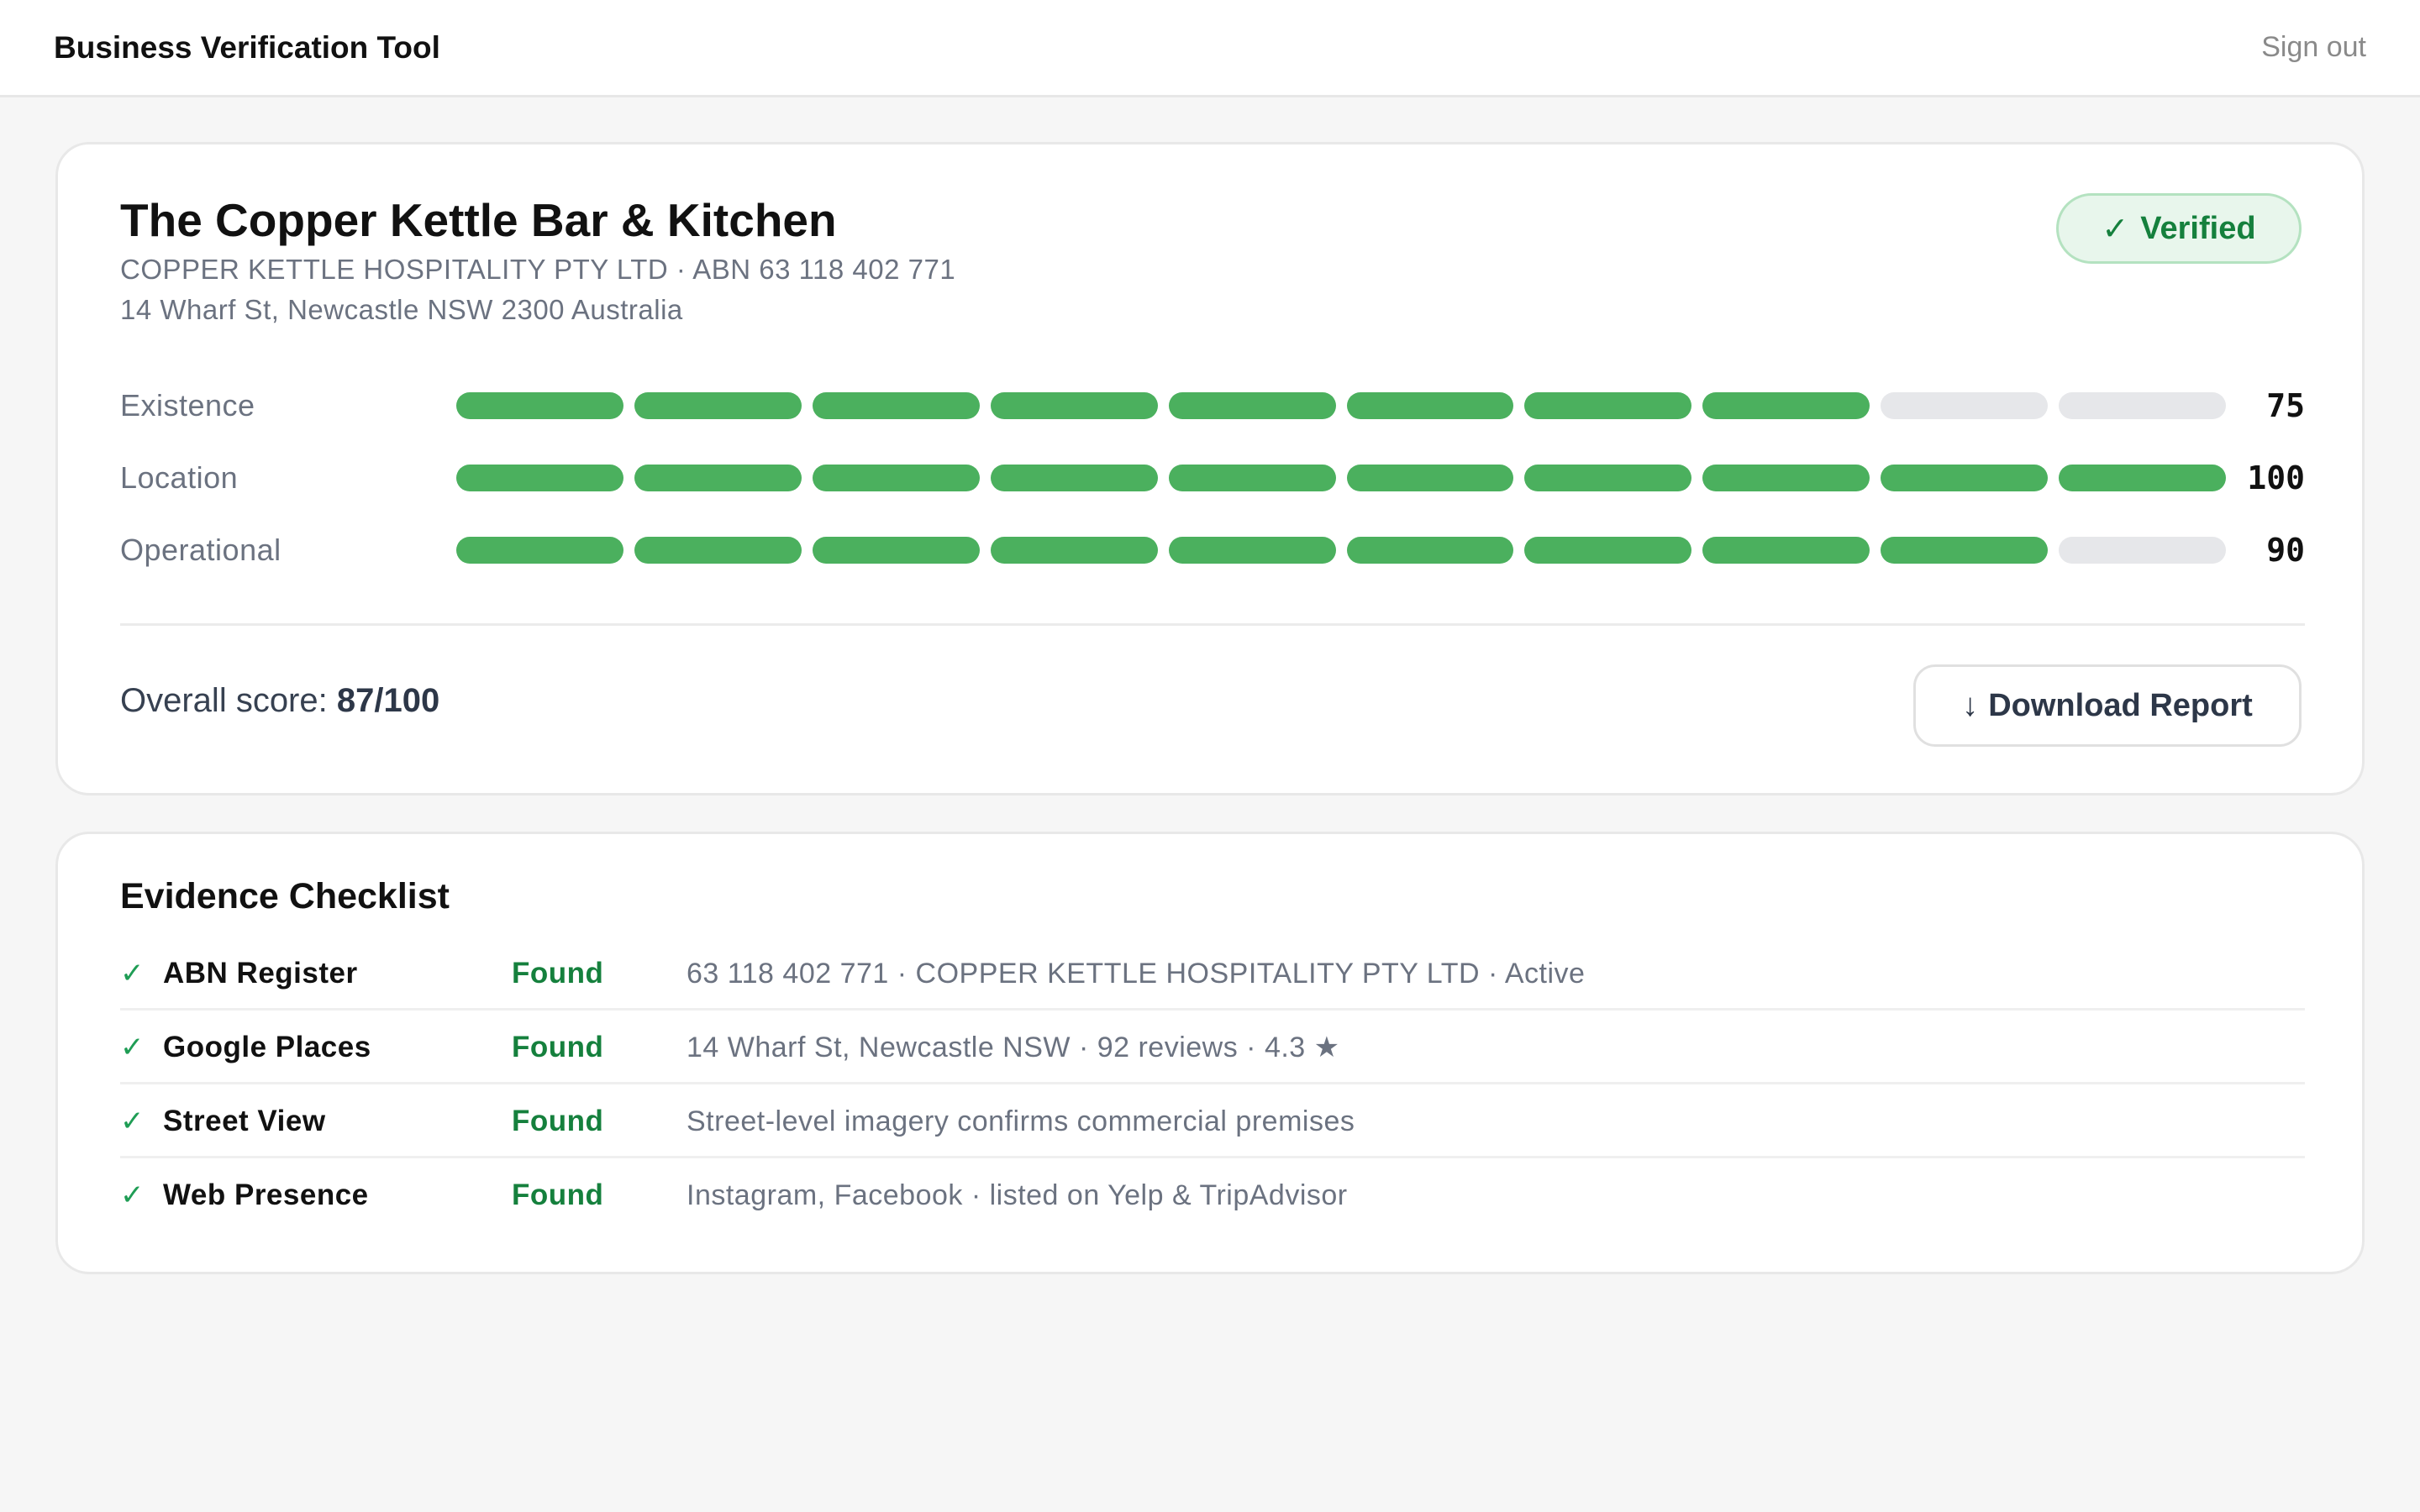  I want to click on overall-score-label: Overall score:, so click(224, 700).